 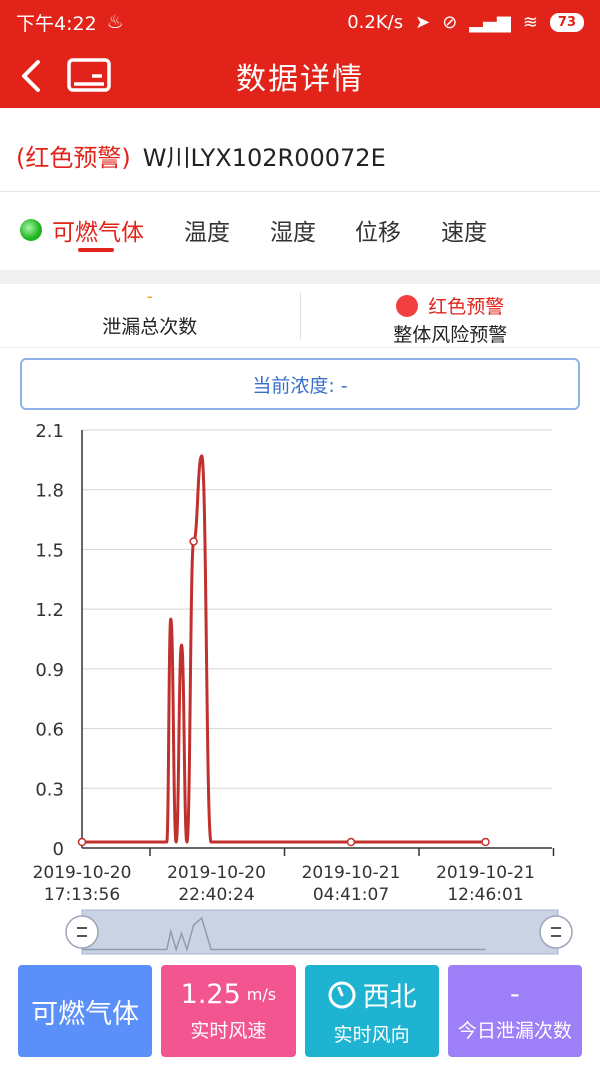 I want to click on y-tick-label: 1.8, so click(x=49, y=491).